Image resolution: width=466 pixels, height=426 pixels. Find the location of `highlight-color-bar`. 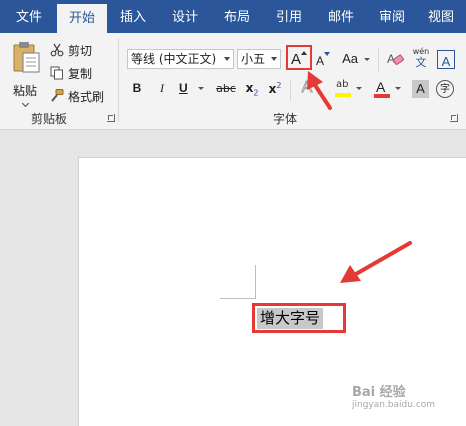

highlight-color-bar is located at coordinates (343, 95).